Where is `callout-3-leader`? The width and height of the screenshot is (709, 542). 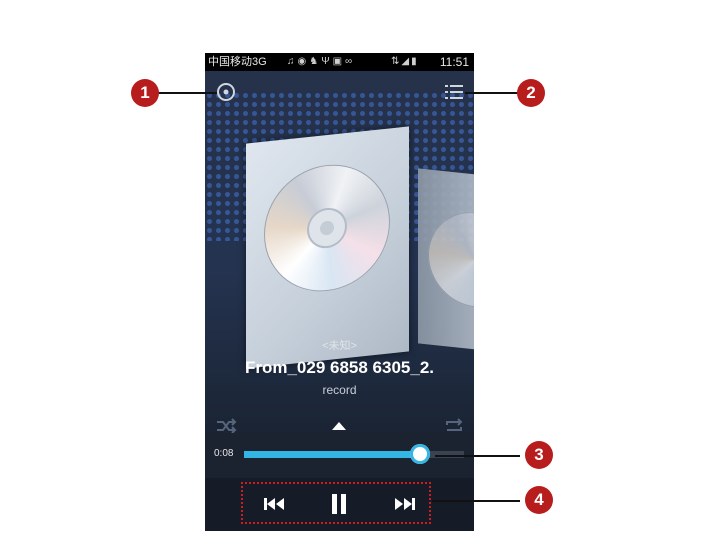
callout-3-leader is located at coordinates (477, 456).